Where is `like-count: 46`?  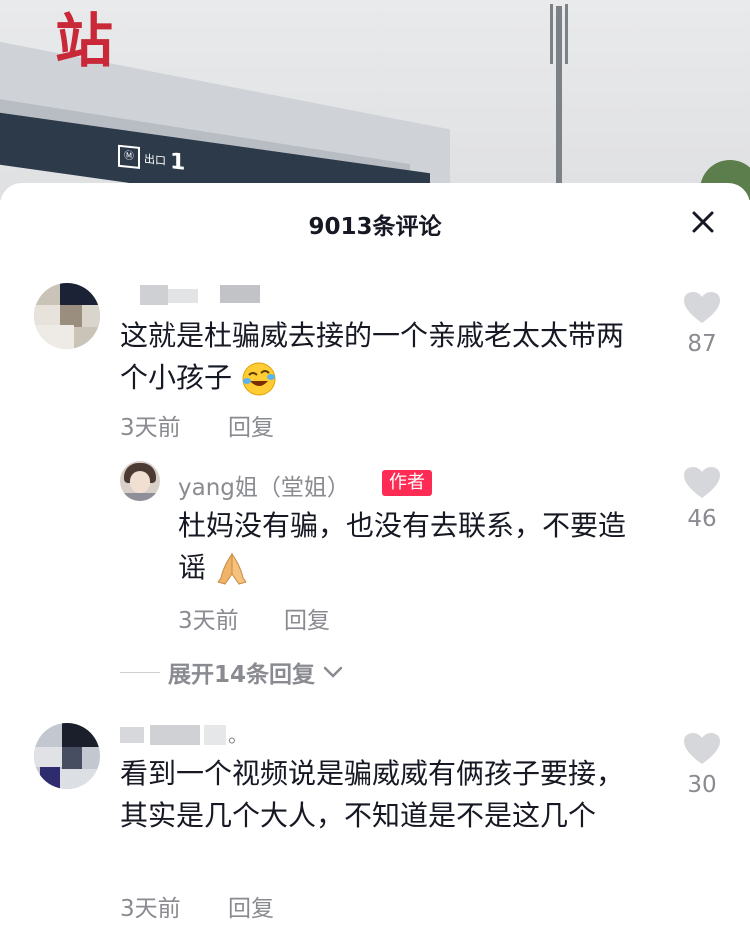
like-count: 46 is located at coordinates (702, 519).